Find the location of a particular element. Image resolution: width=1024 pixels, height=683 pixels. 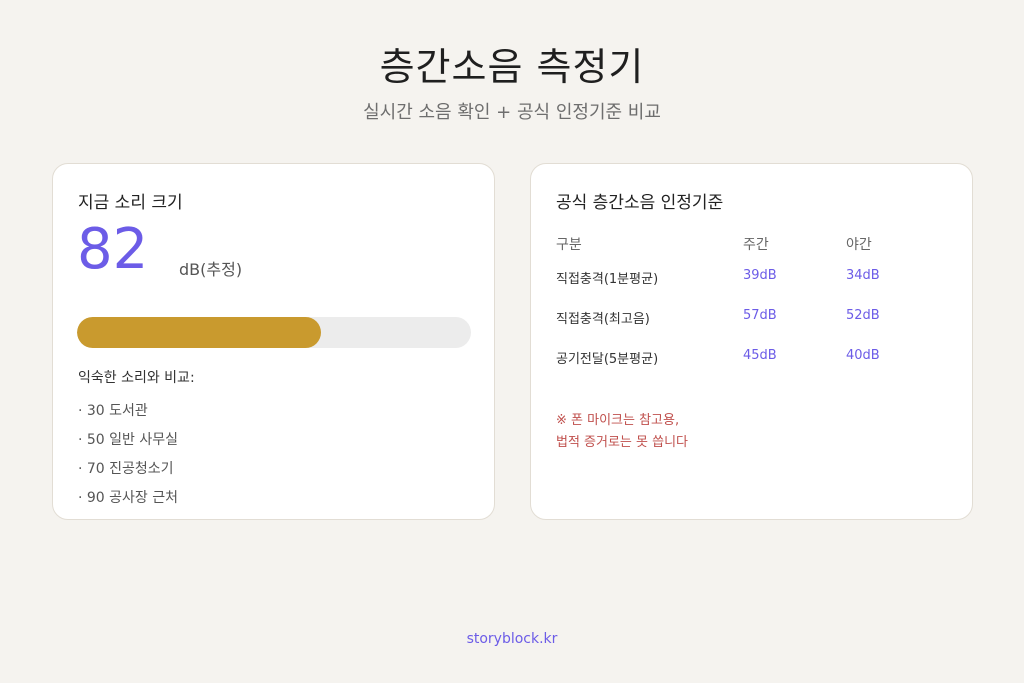

decibel-unit: dB(추정) is located at coordinates (211, 269).